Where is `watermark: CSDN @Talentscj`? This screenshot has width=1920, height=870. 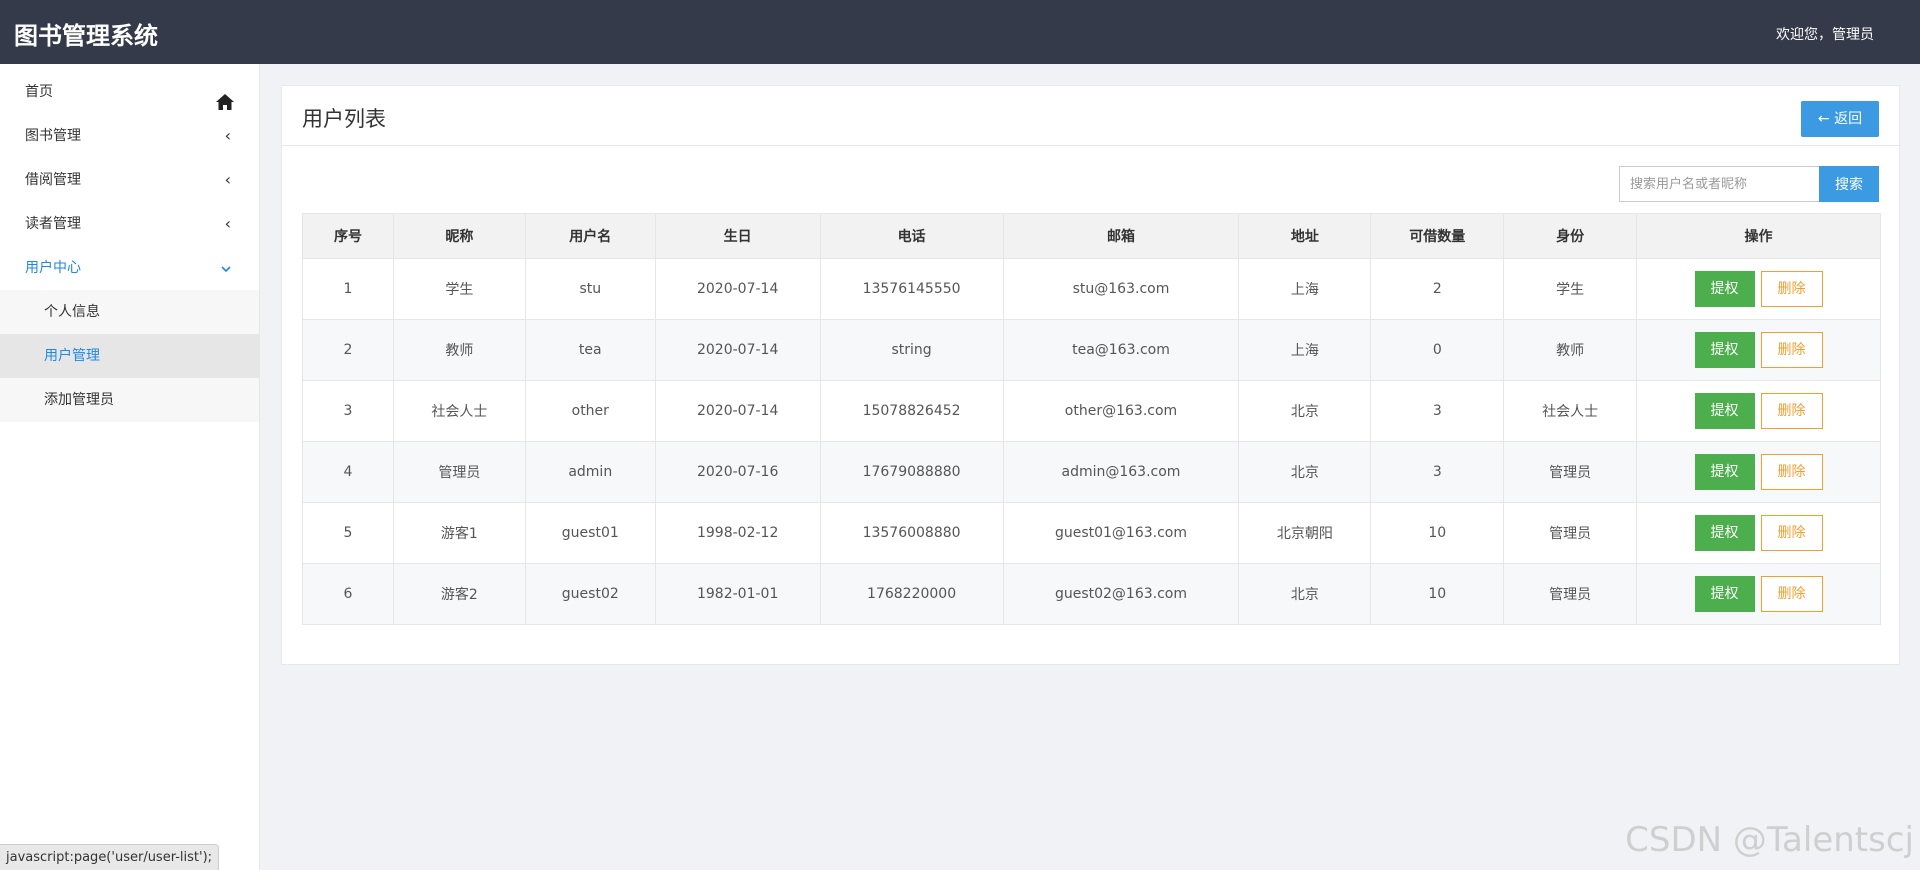
watermark: CSDN @Talentscj is located at coordinates (1769, 840).